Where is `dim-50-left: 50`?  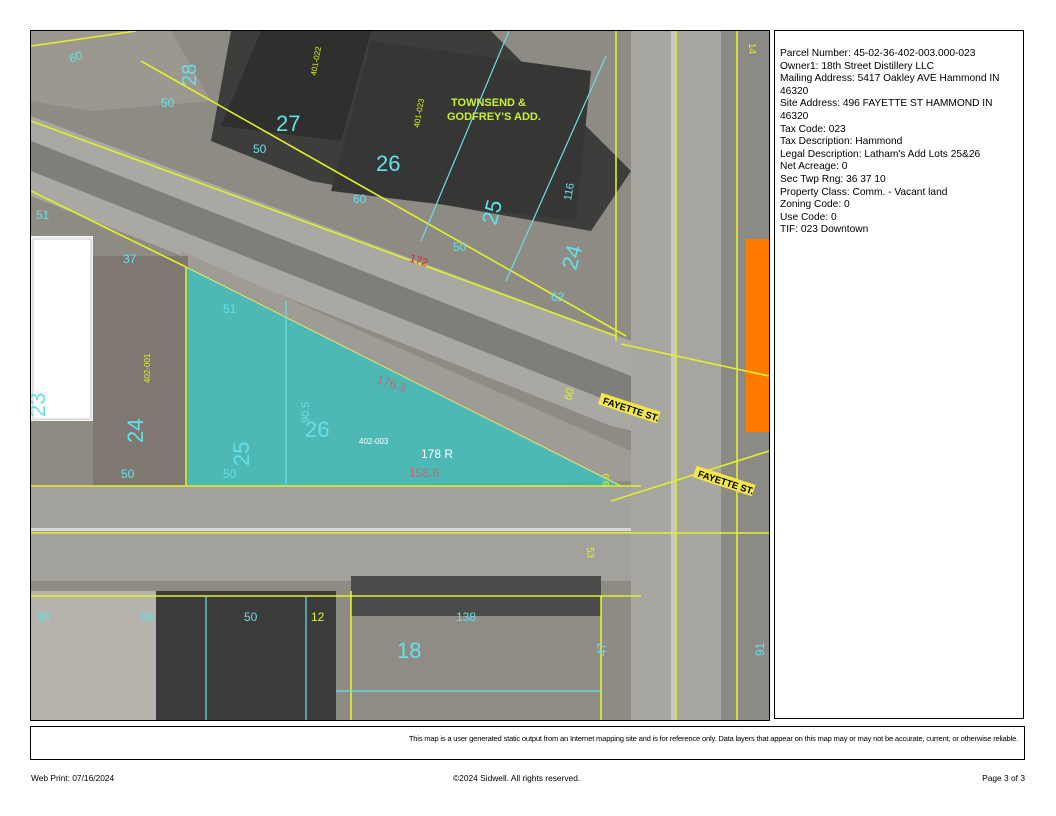
dim-50-left: 50 is located at coordinates (128, 474).